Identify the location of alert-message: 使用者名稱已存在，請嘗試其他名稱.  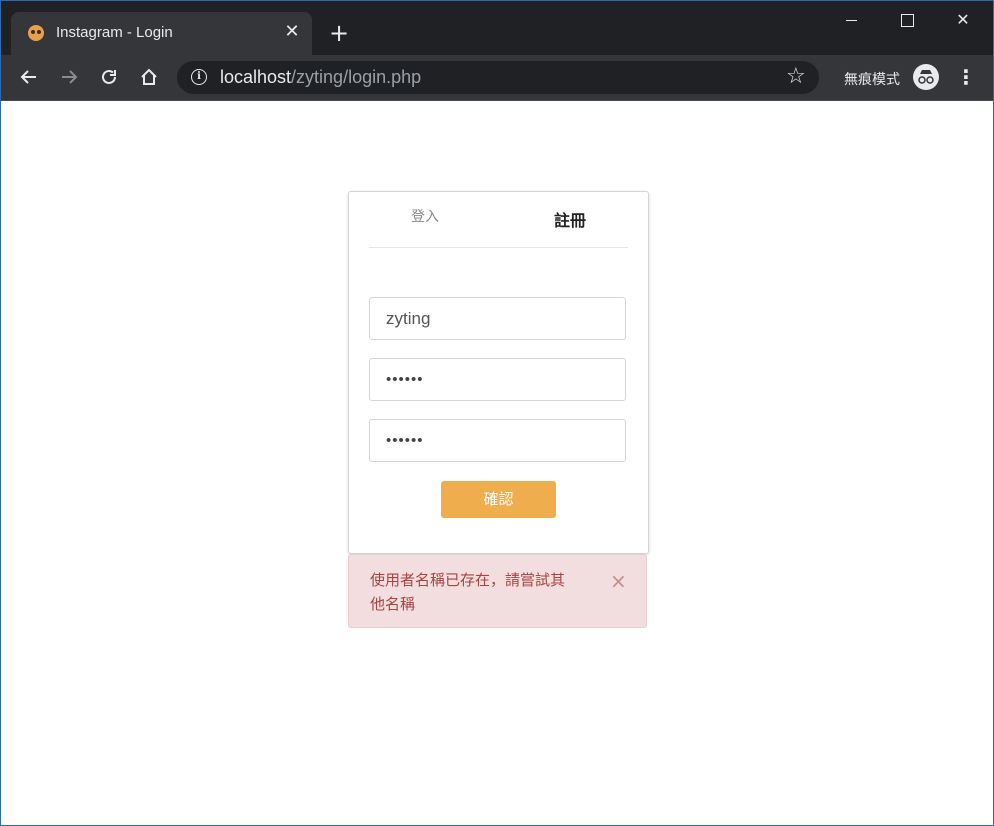
(468, 592).